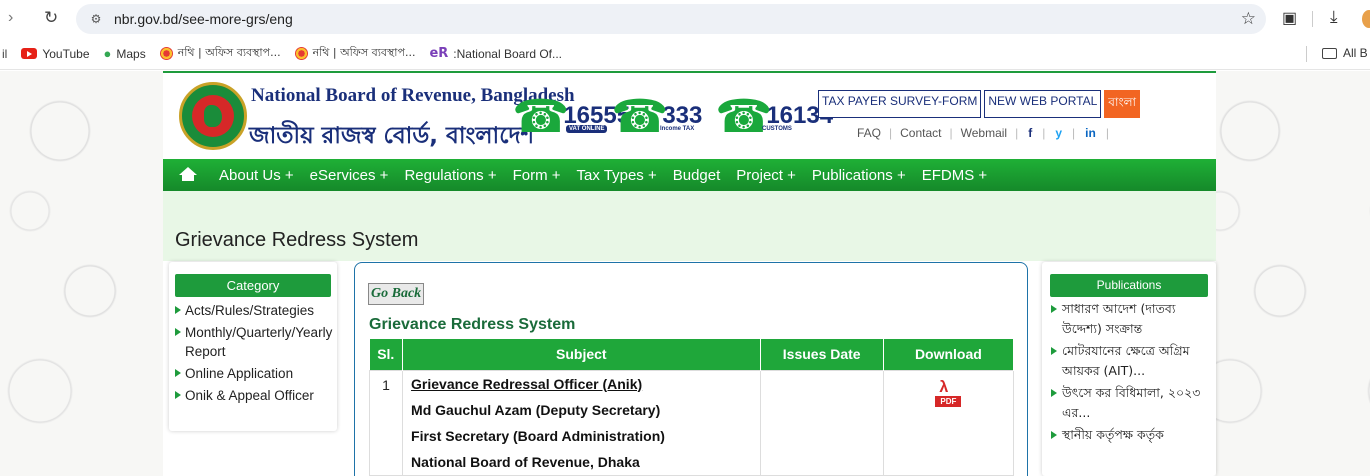 The image size is (1370, 476). What do you see at coordinates (1334, 17) in the screenshot?
I see `download-icon: ⤓` at bounding box center [1334, 17].